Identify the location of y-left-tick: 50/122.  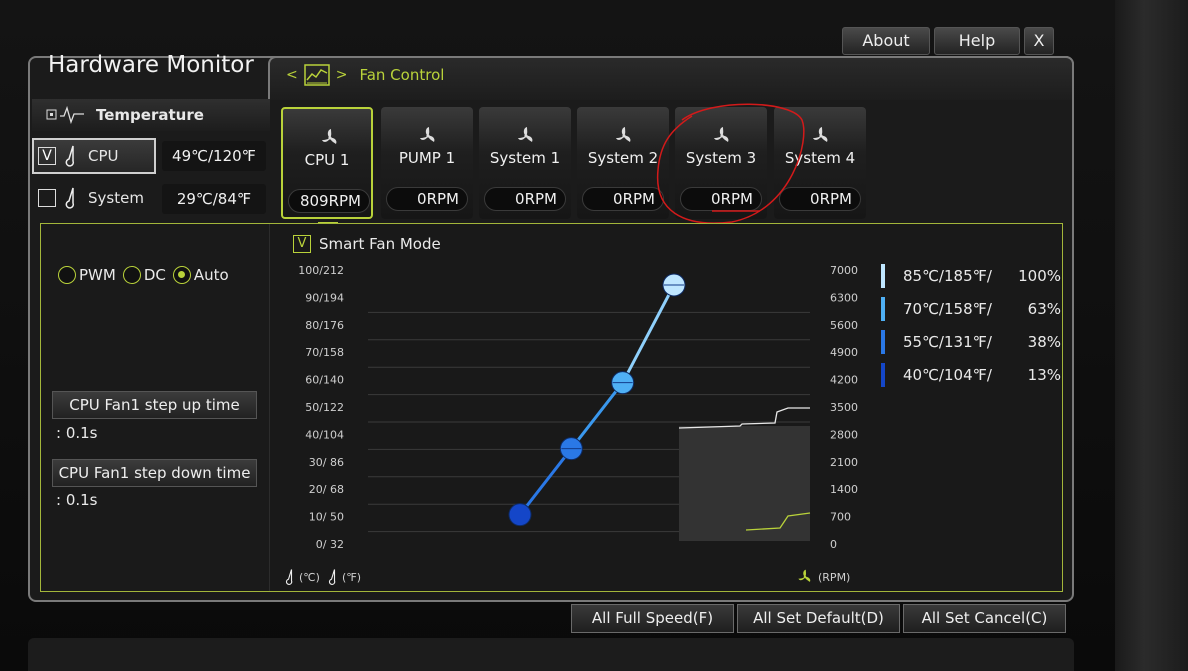
(324, 407).